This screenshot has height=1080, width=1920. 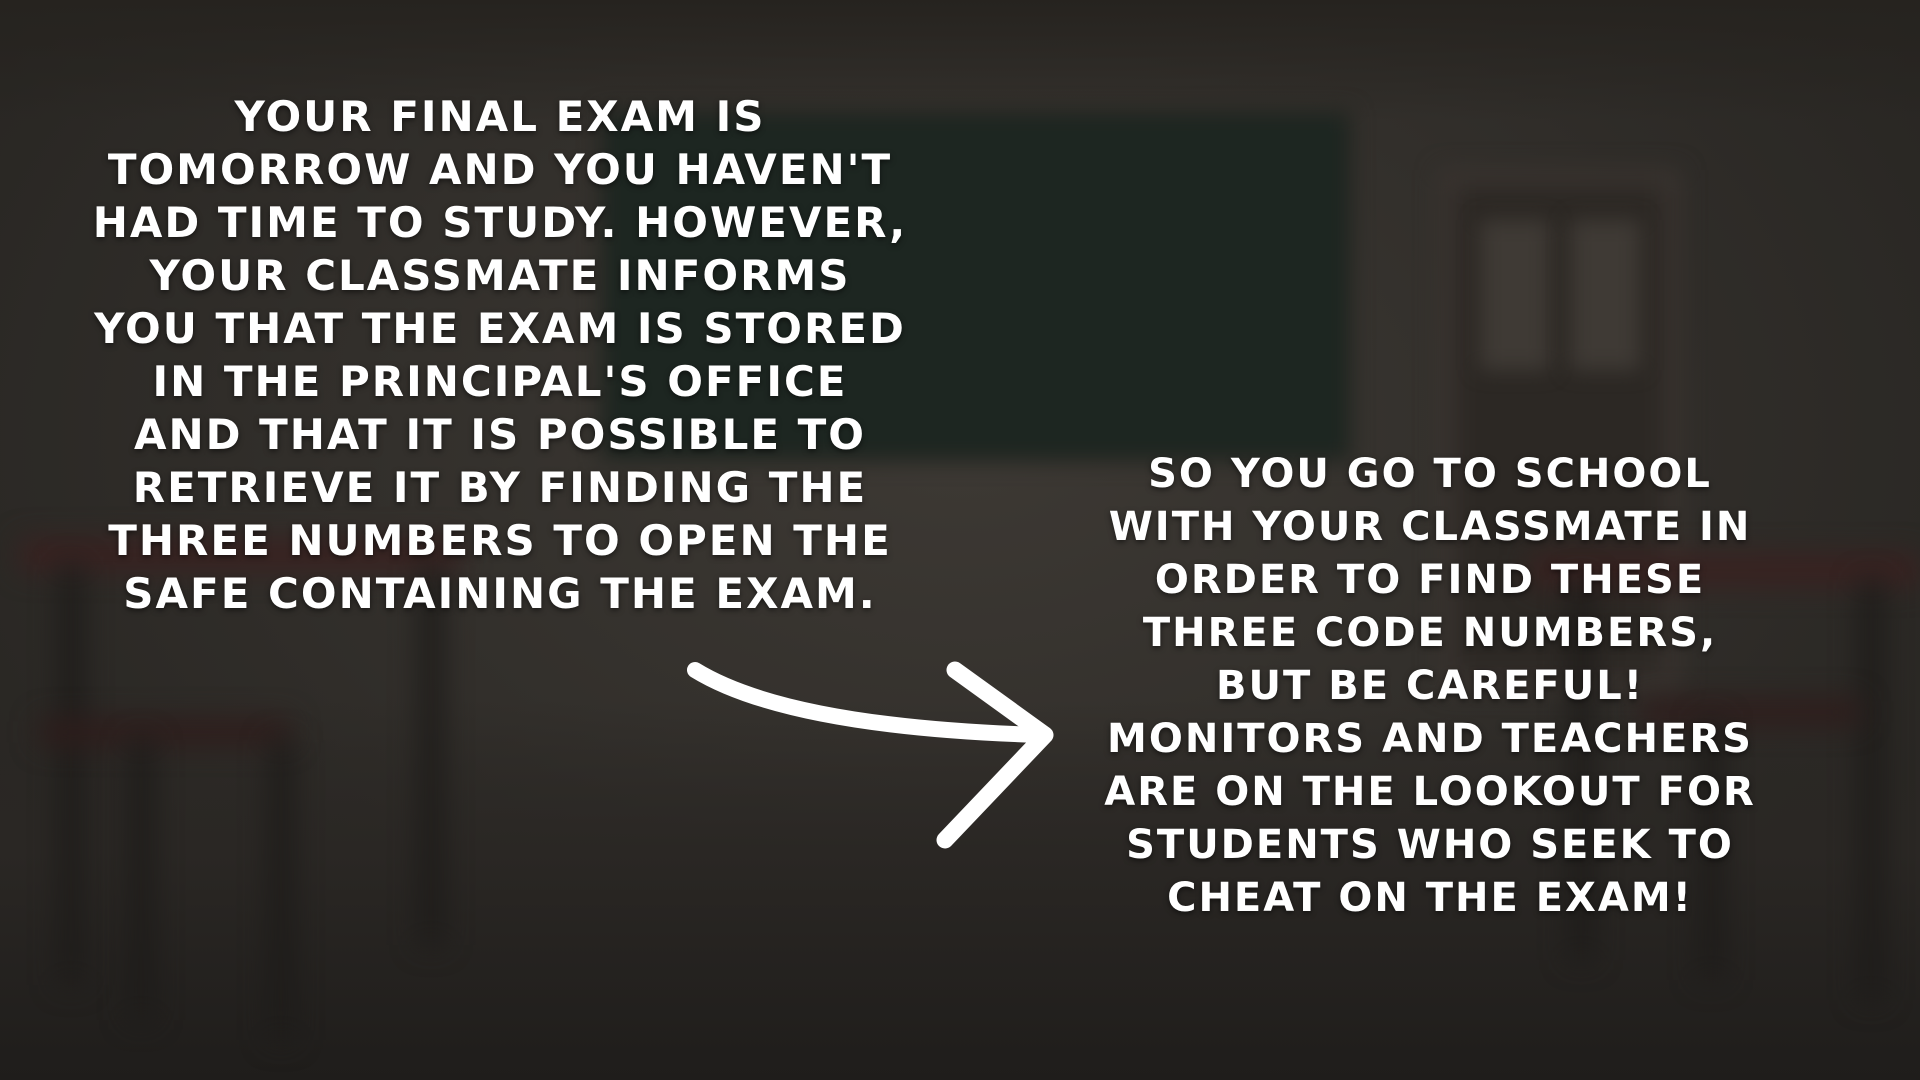 I want to click on desk-right-leg, so click(x=1871, y=790).